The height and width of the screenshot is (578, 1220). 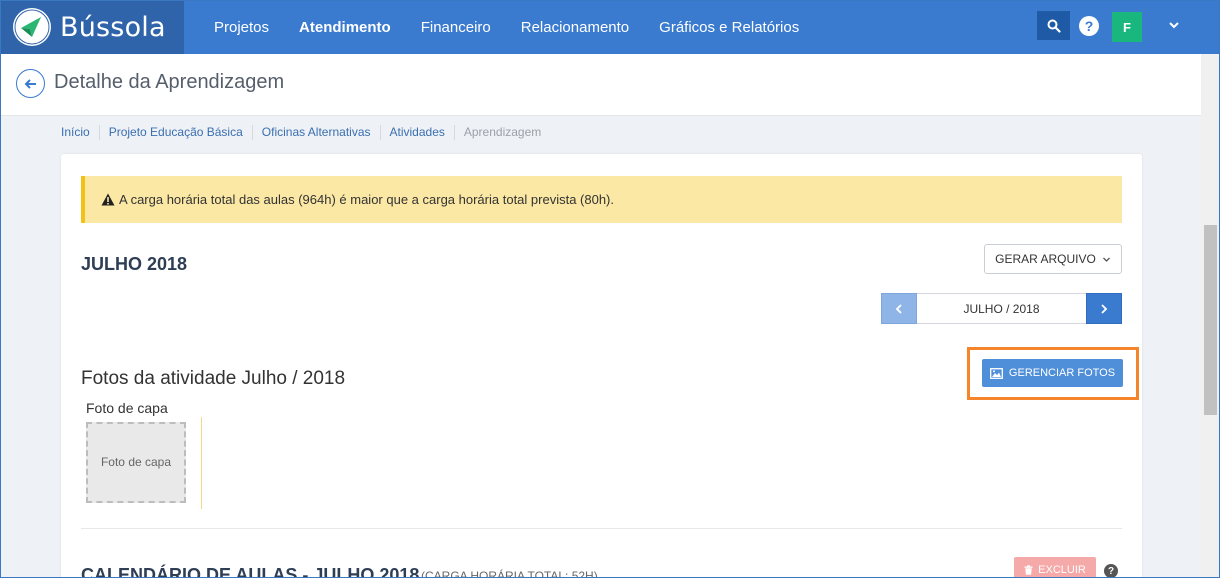 I want to click on warning-icon, so click(x=108, y=199).